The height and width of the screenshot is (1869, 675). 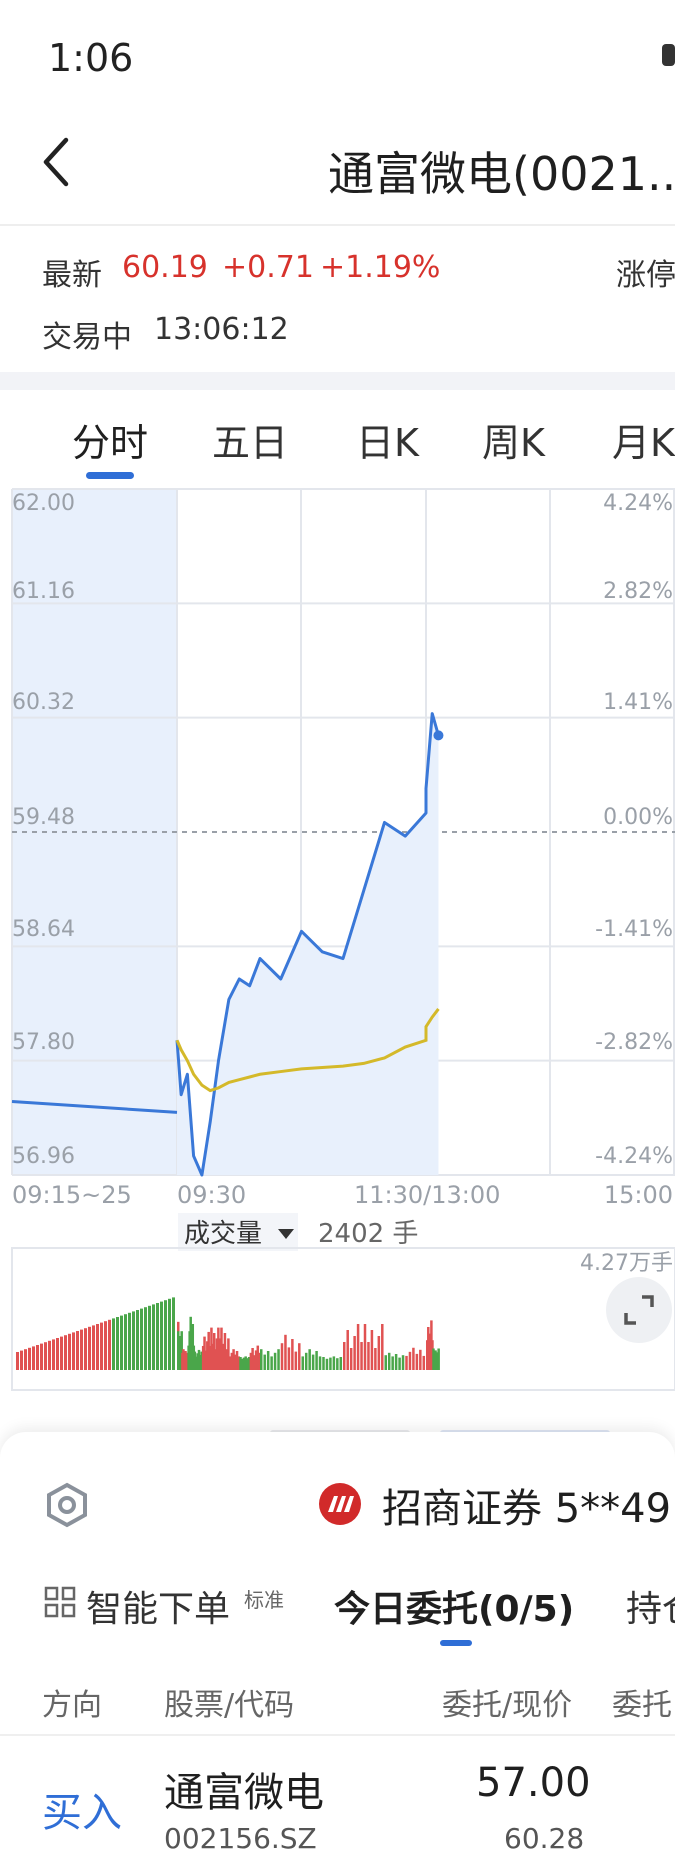 I want to click on grid-icon, so click(x=60, y=1602).